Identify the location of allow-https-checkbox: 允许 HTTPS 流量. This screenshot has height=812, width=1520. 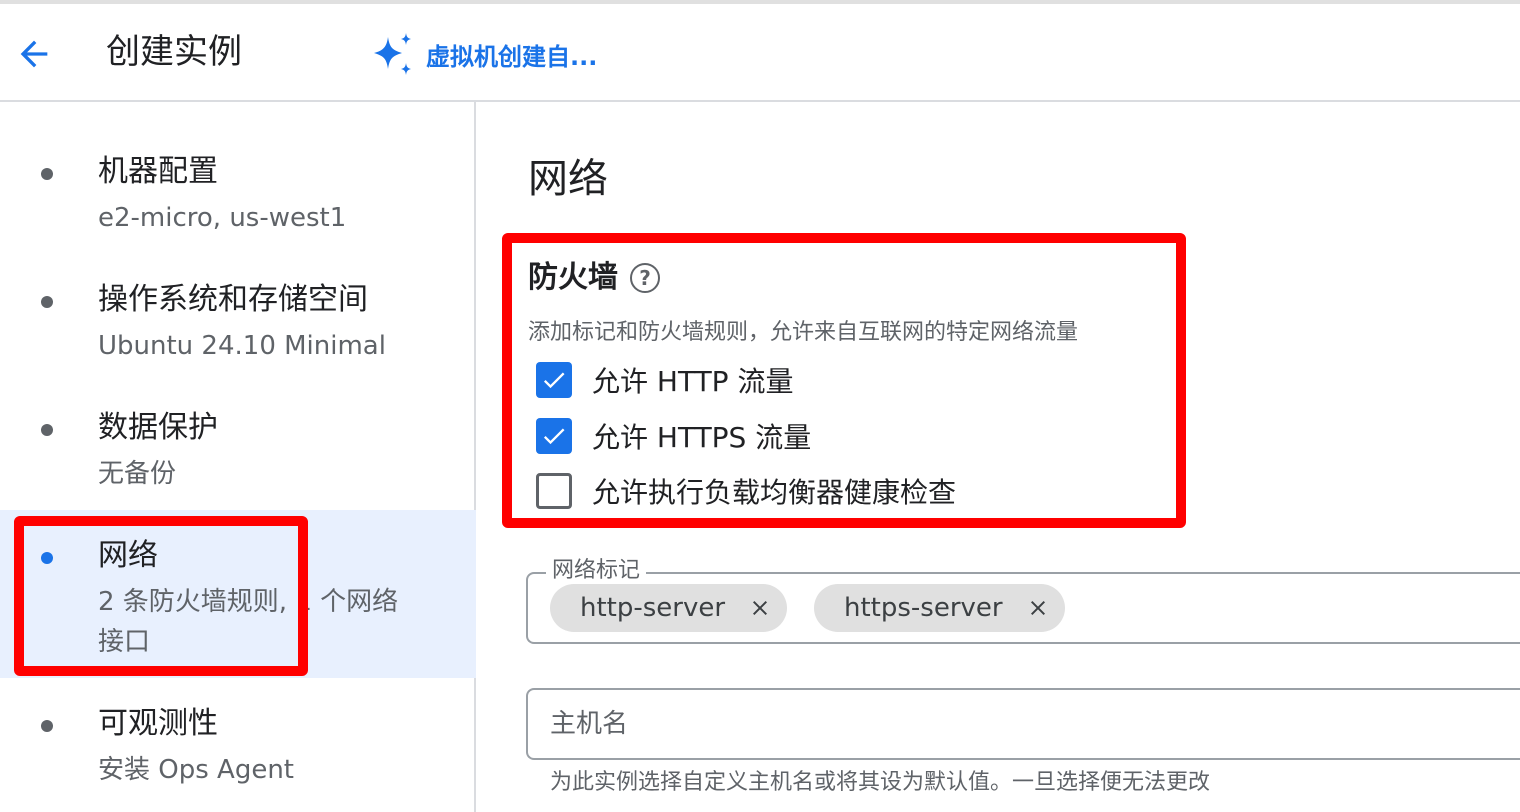
(673, 436).